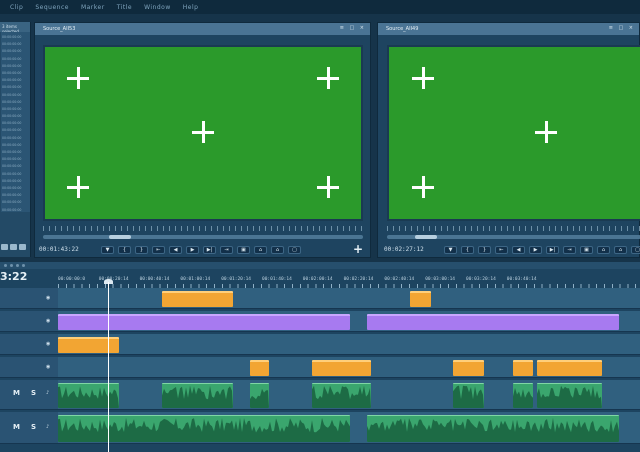 The image size is (640, 452). I want to click on add-button: +, so click(358, 249).